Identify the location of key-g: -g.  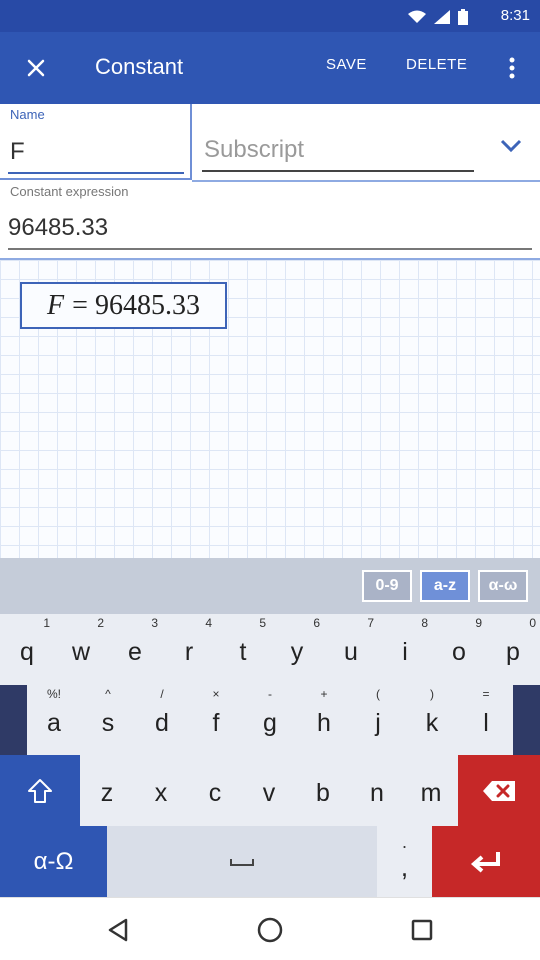
(270, 720).